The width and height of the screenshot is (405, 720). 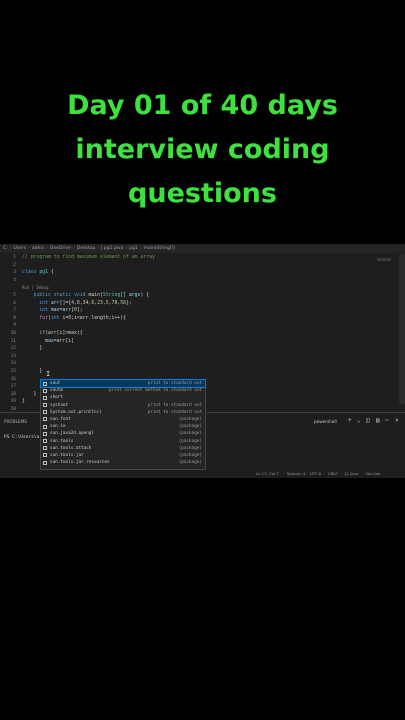 I want to click on add-terminal-icon: +, so click(x=350, y=421).